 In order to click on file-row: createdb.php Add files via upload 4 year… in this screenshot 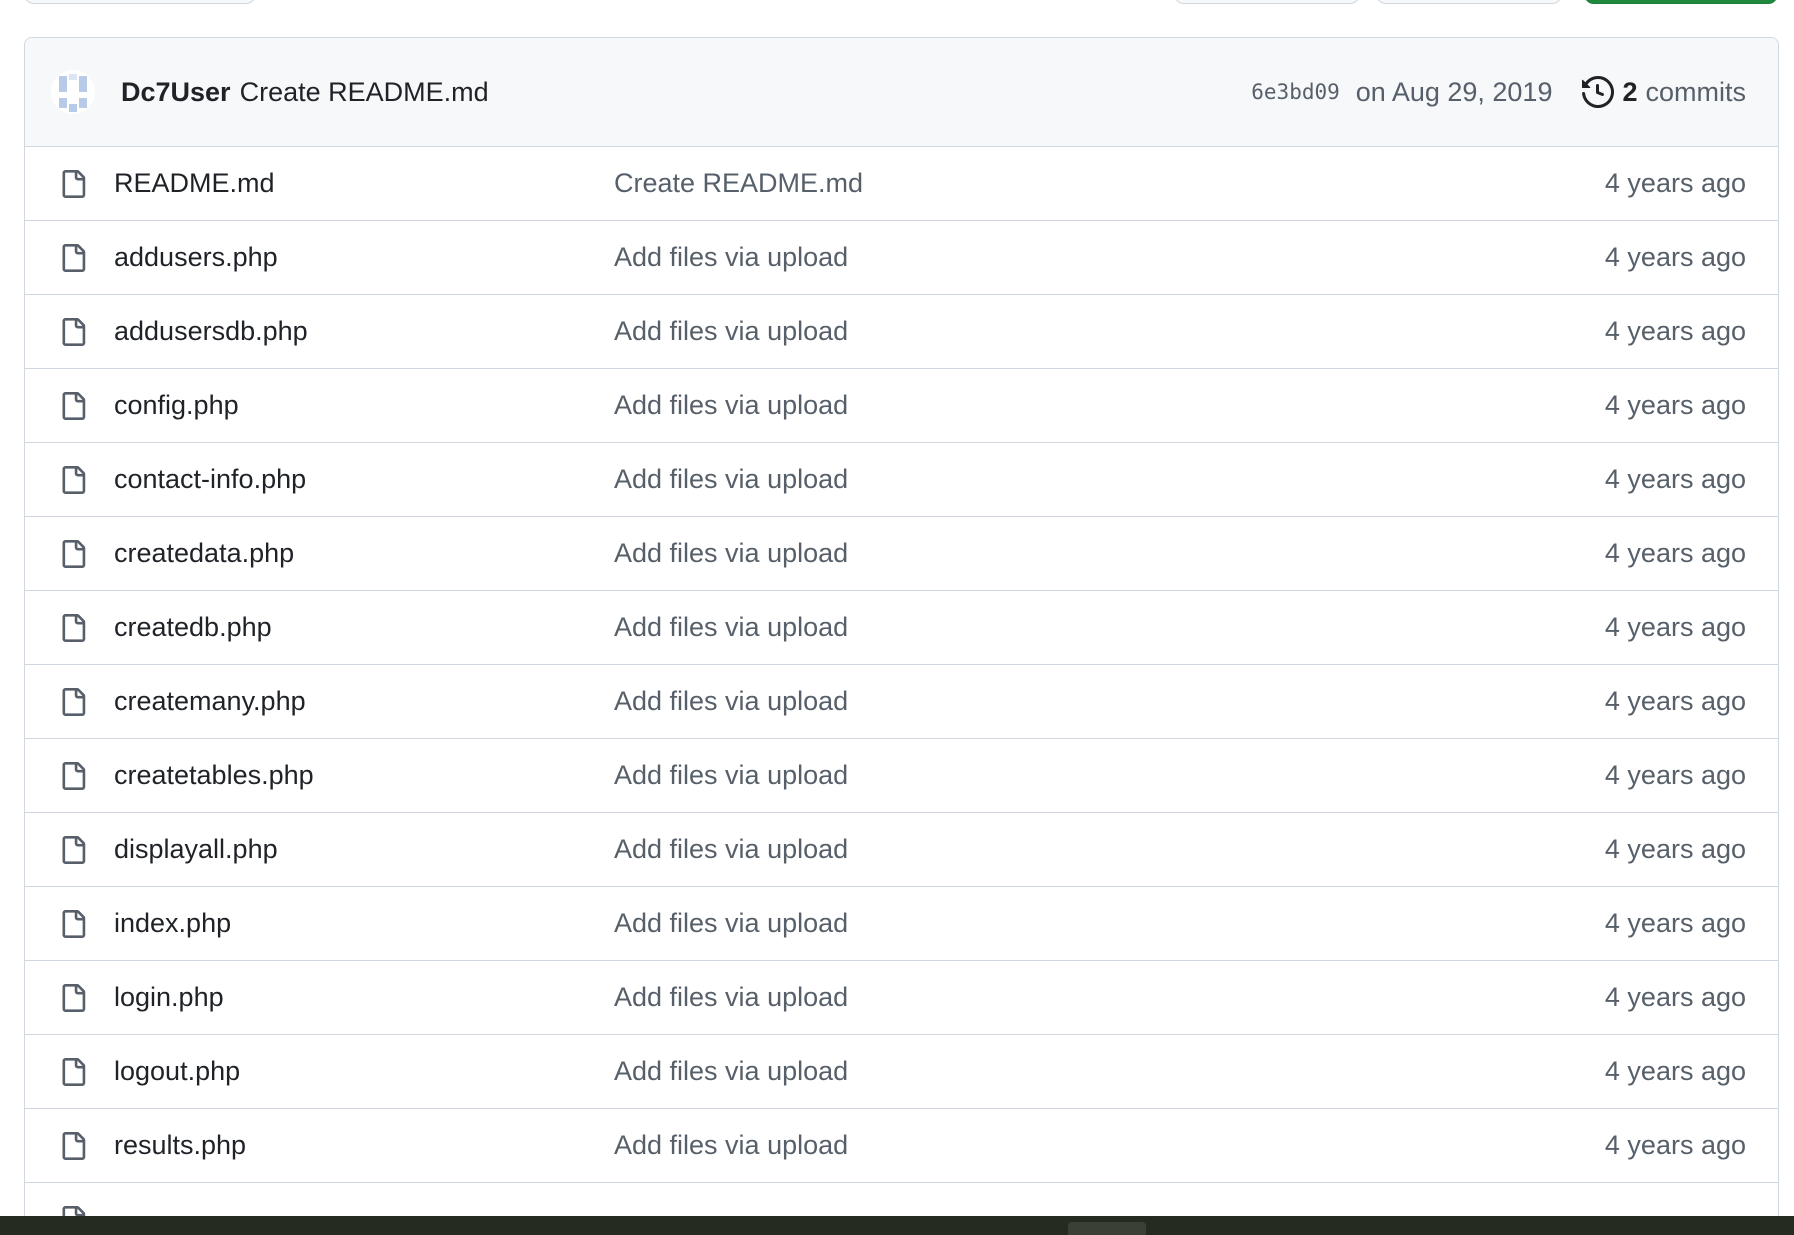, I will do `click(901, 628)`.